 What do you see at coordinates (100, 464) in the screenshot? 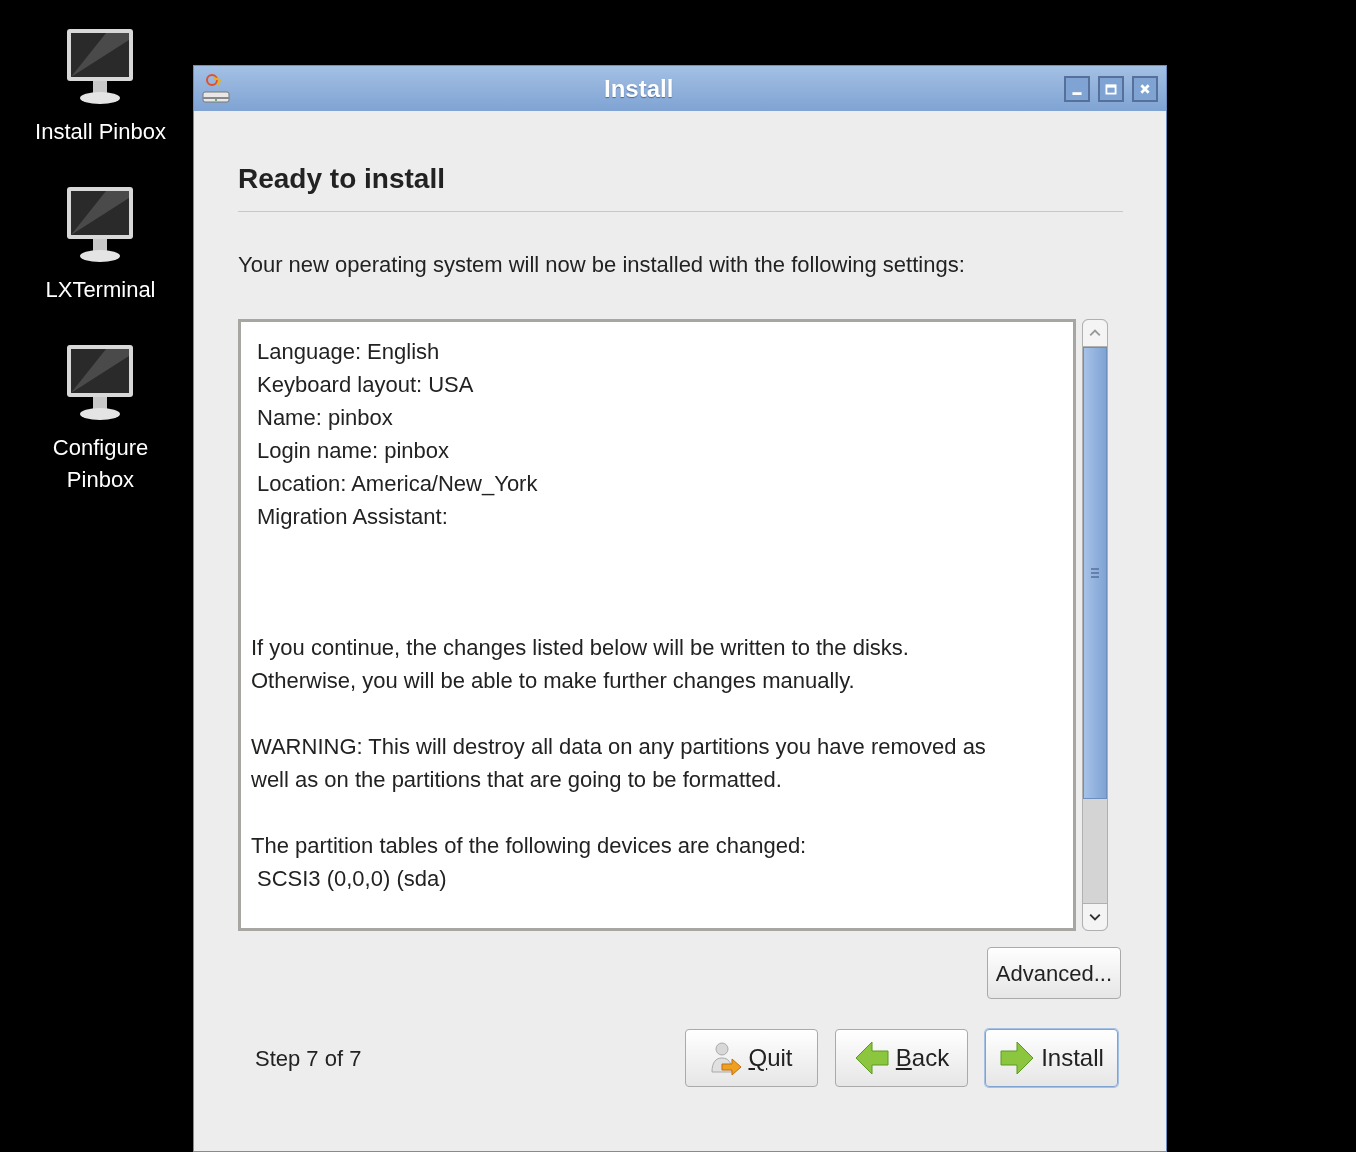
I see `desktop-icon-label: Configure Pinbox` at bounding box center [100, 464].